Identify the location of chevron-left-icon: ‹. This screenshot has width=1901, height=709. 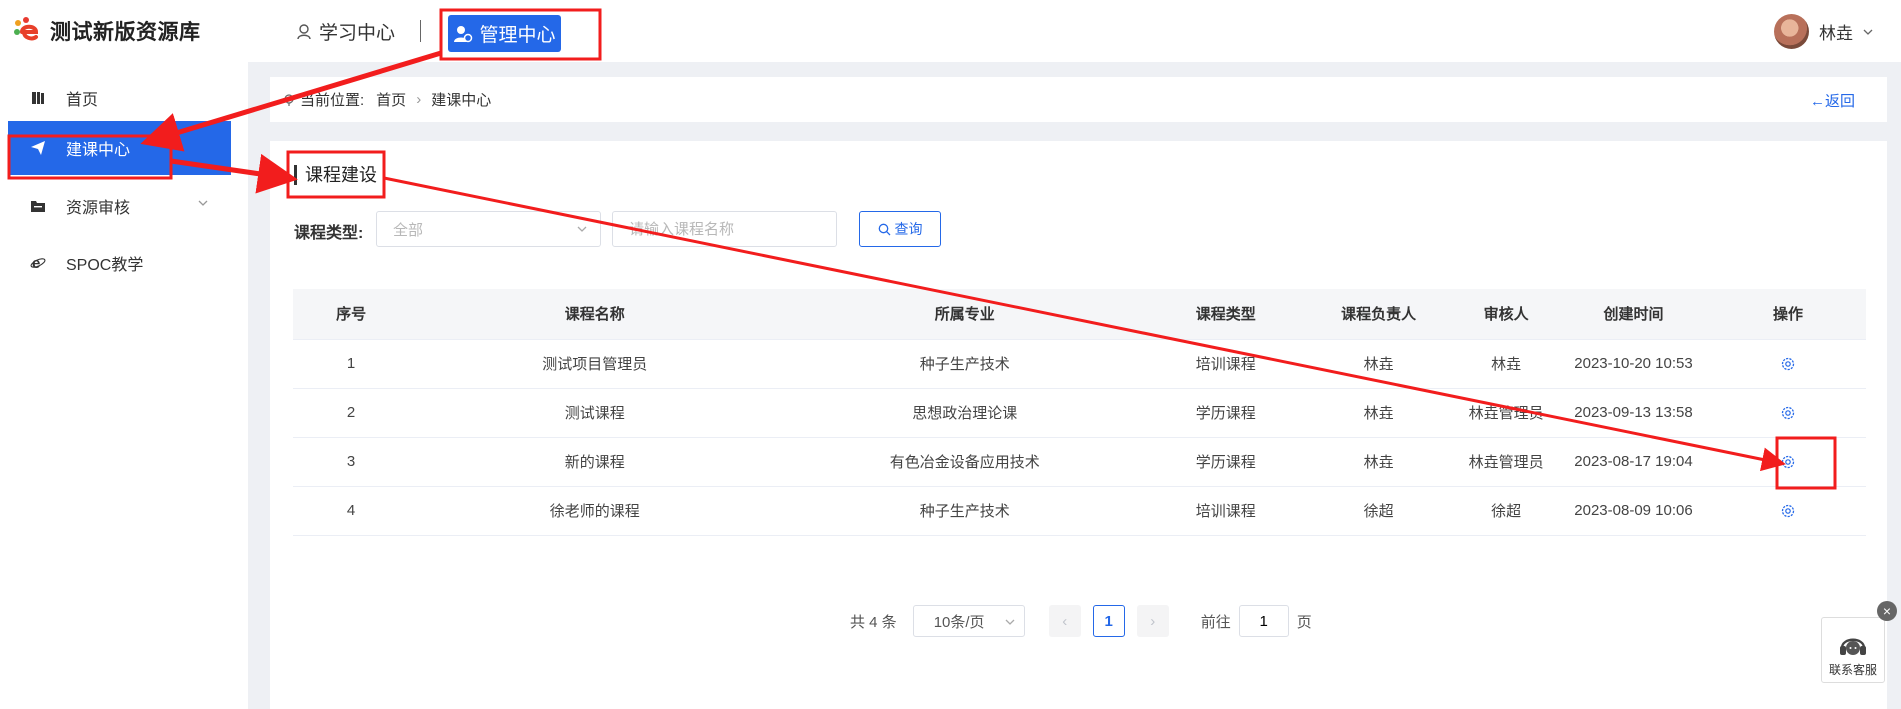
(1065, 621).